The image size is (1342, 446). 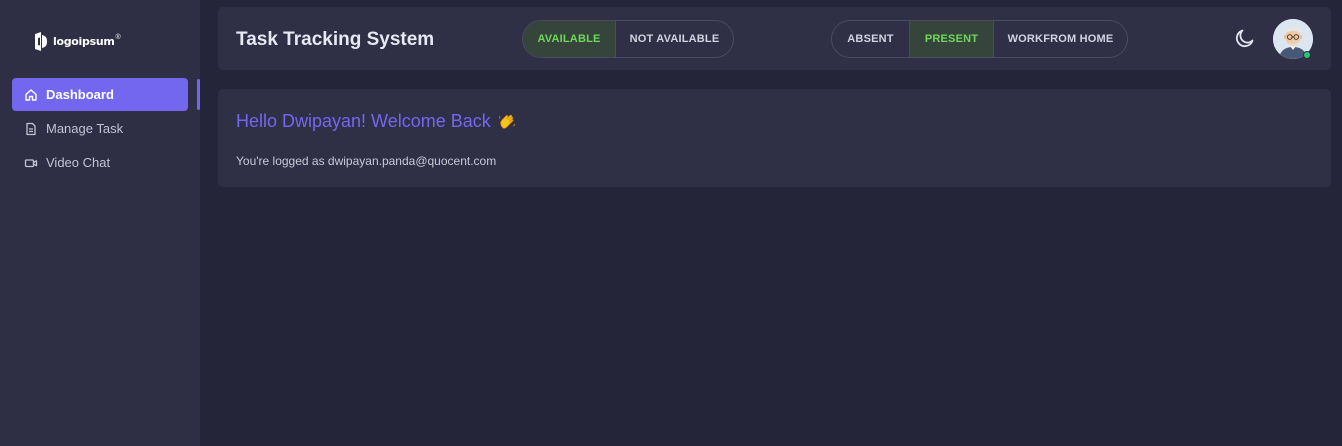 I want to click on home-icon, so click(x=31, y=95).